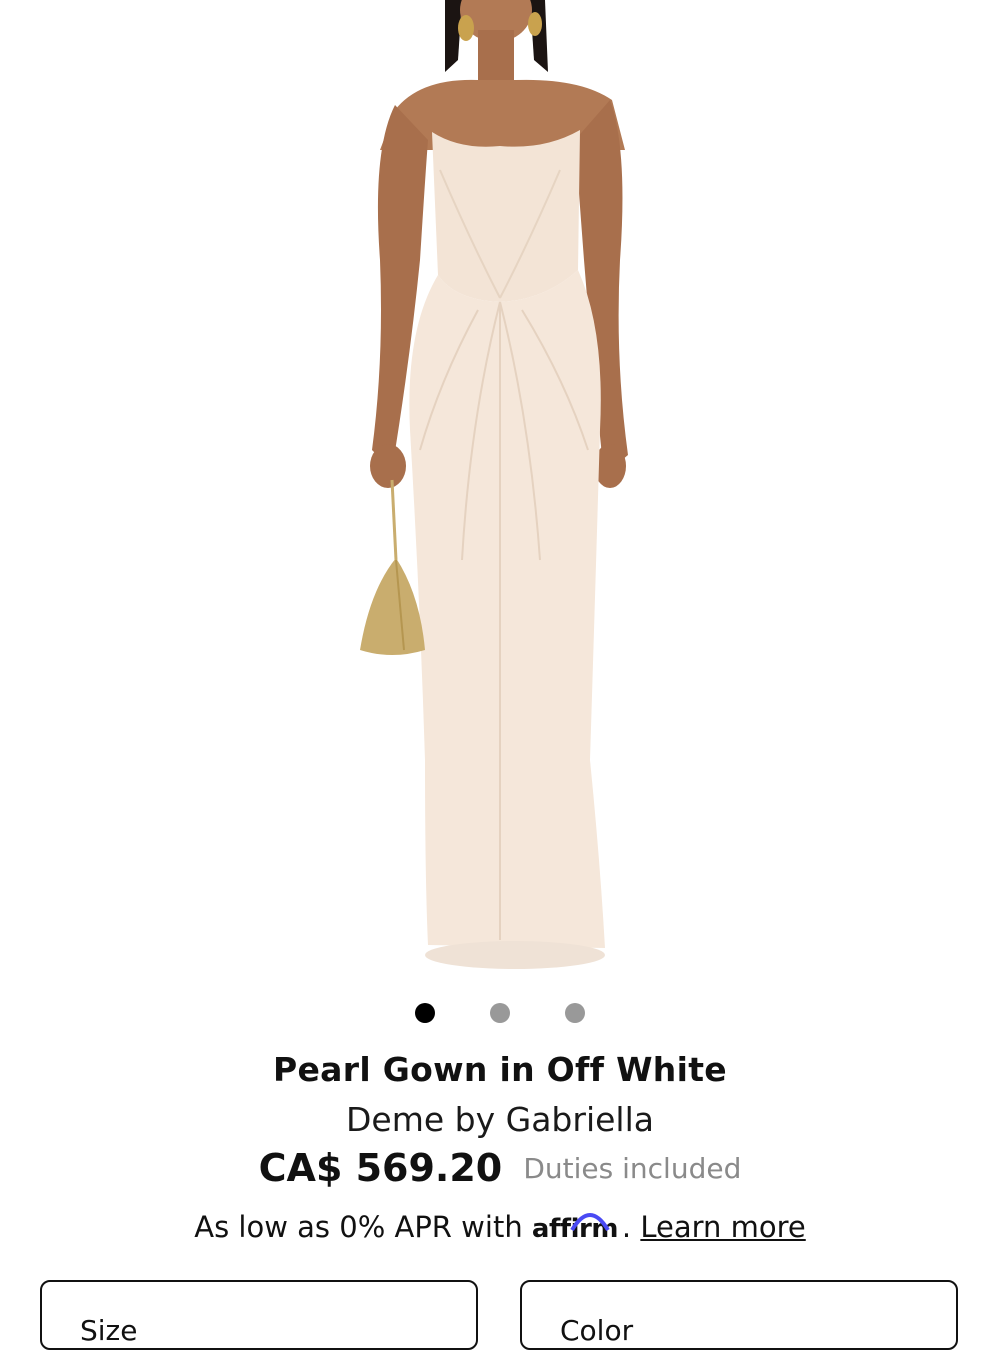 Image resolution: width=1000 pixels, height=1350 pixels. I want to click on size-selector-label: Size, so click(109, 1330).